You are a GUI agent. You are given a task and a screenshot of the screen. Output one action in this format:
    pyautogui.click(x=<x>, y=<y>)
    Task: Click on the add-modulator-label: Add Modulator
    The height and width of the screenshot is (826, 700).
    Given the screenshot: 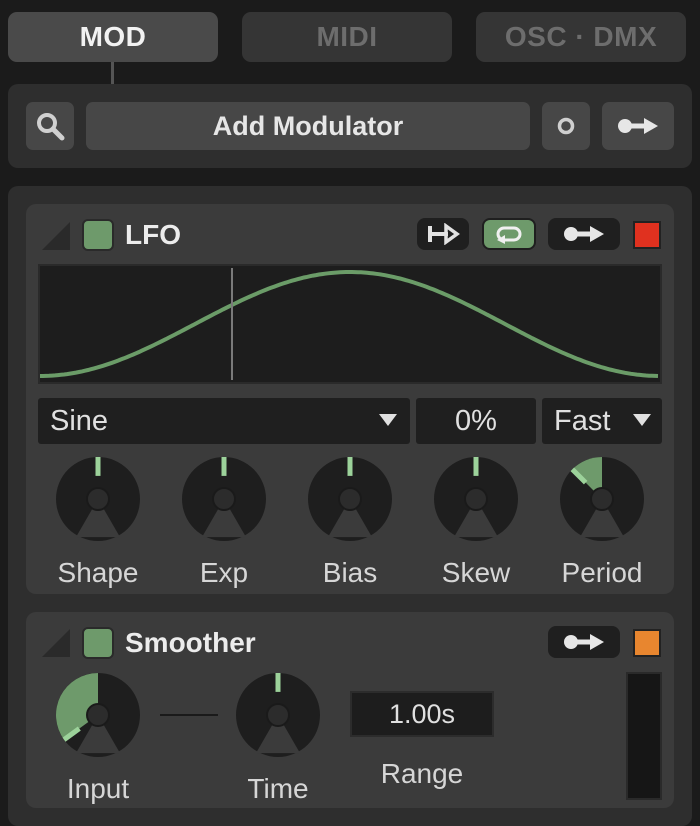 What is the action you would take?
    pyautogui.click(x=308, y=125)
    